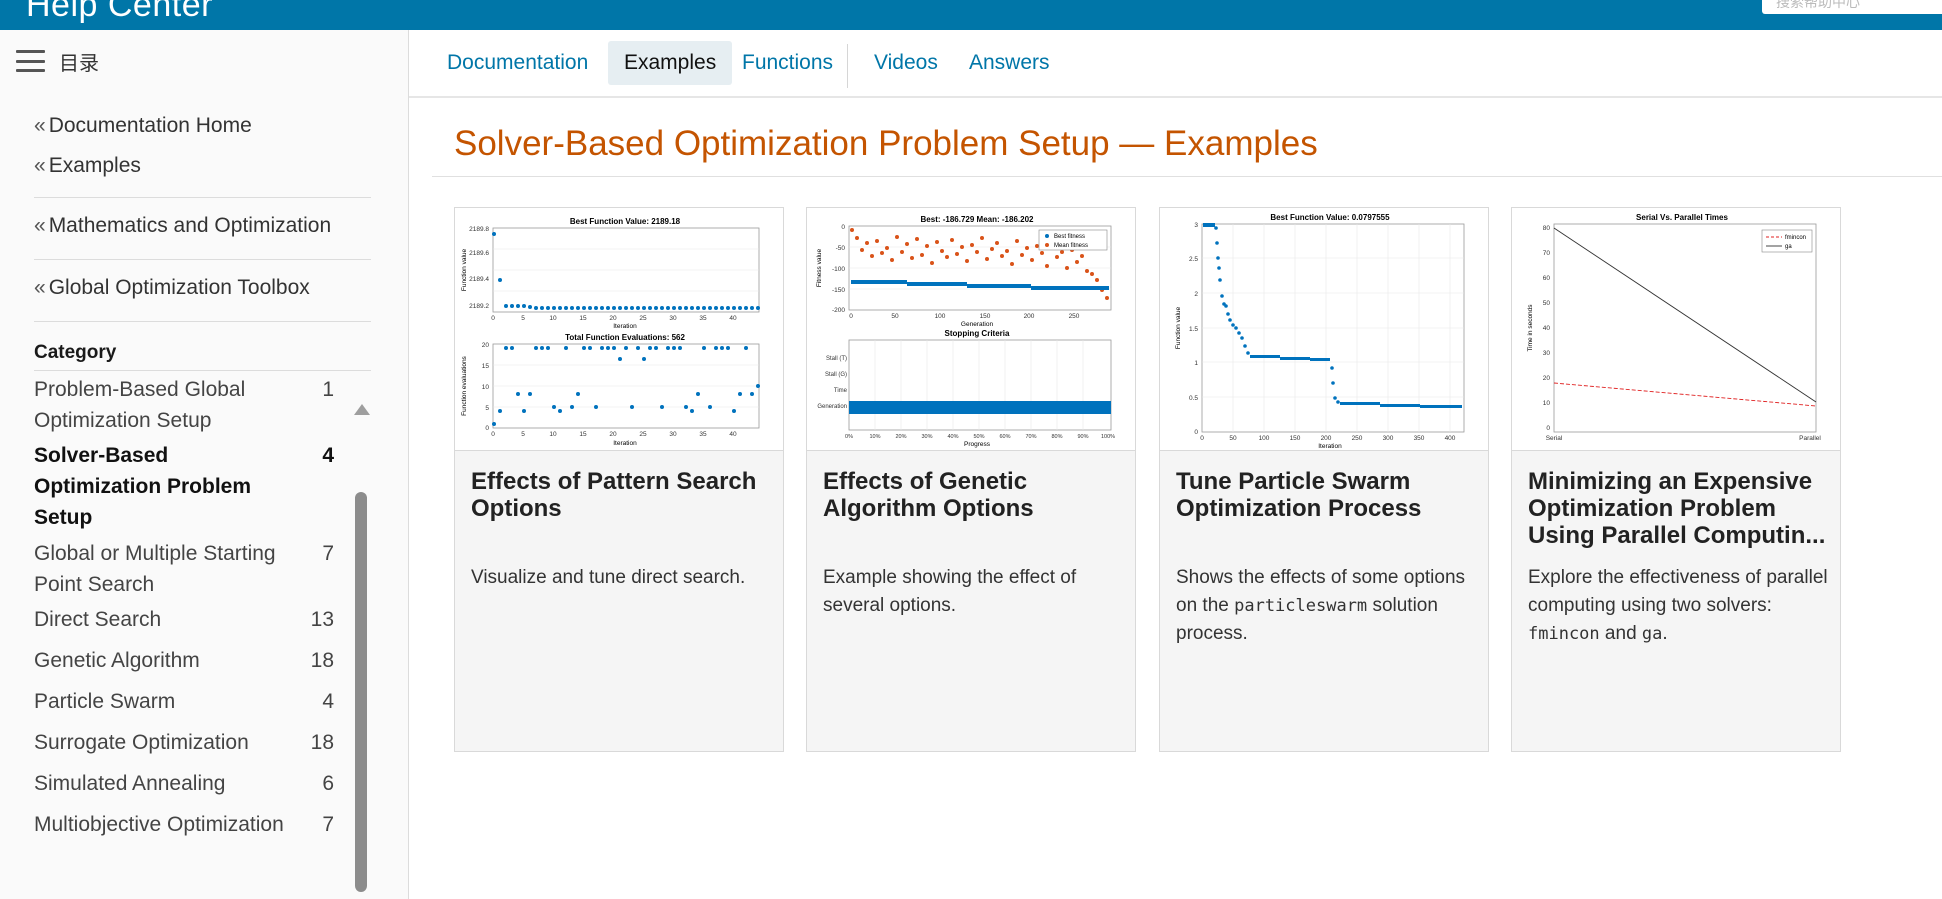 The image size is (1942, 899). Describe the element at coordinates (1682, 217) in the screenshot. I see `plot-title: Serial Vs. Parallel Times` at that location.